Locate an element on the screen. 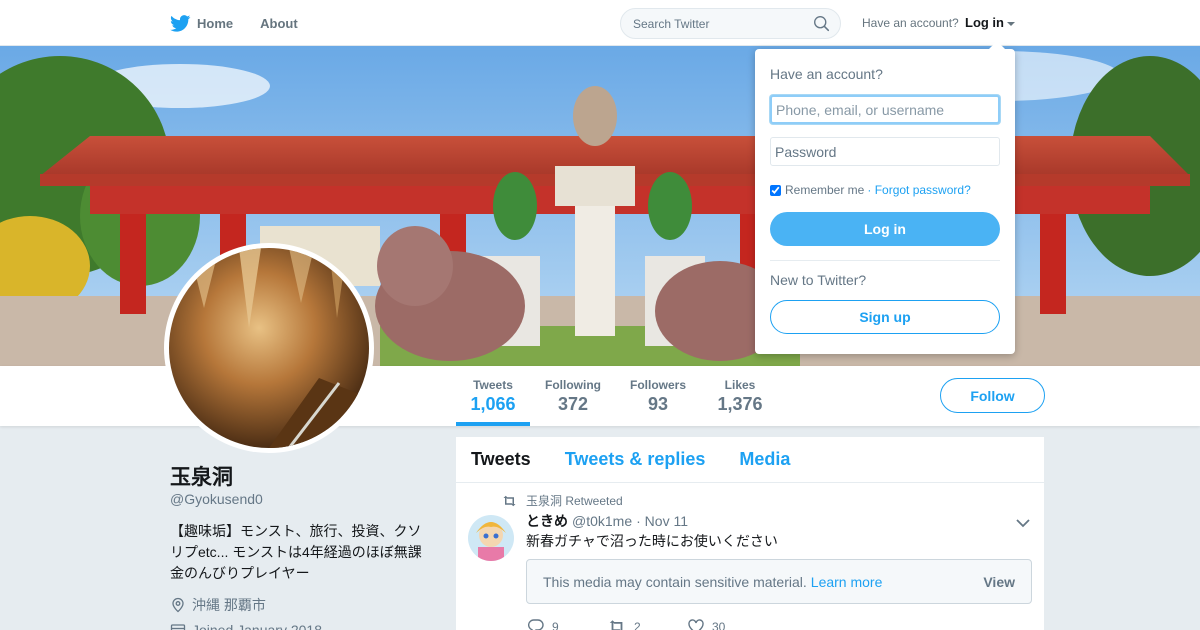 This screenshot has width=1200, height=630. chevron-down-icon is located at coordinates (1023, 524).